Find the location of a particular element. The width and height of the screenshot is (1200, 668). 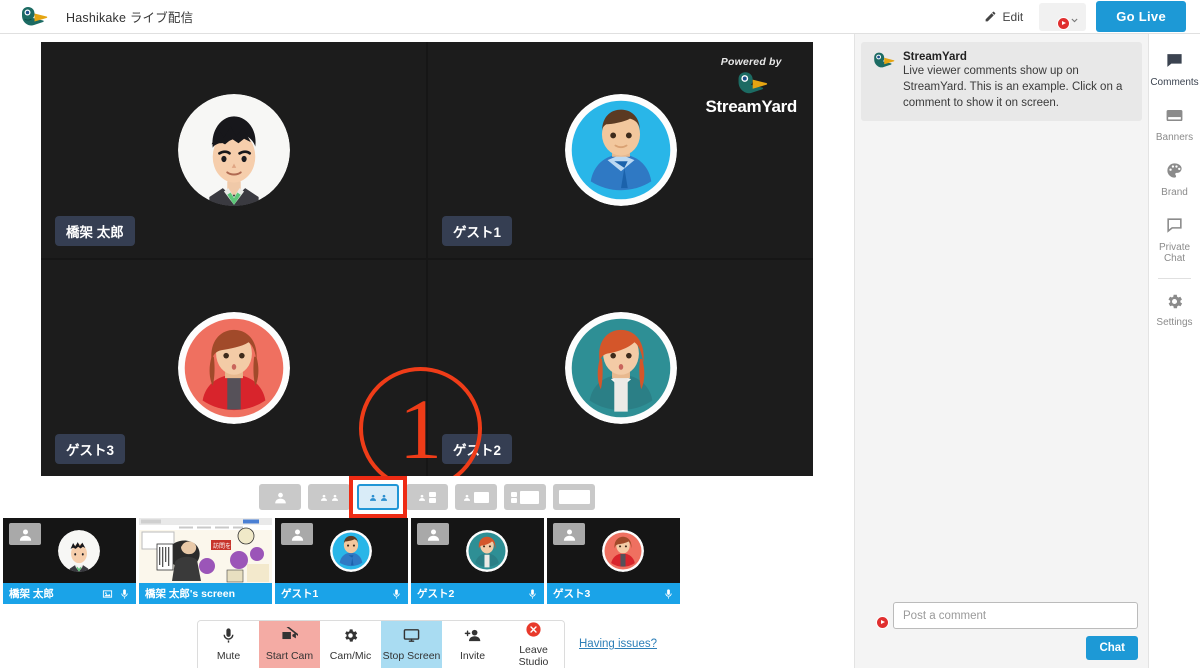

layout-selector is located at coordinates (427, 497).